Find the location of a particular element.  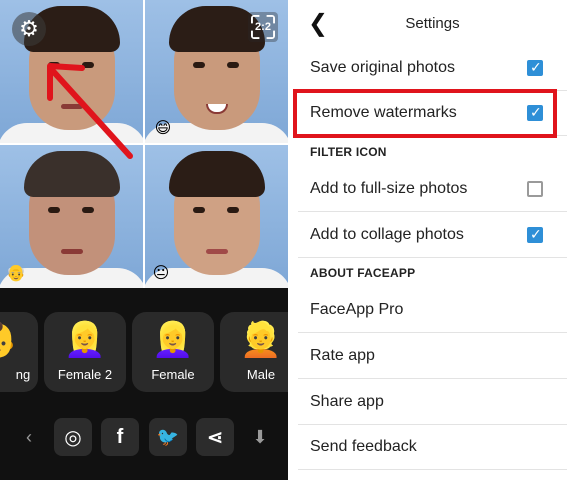

share-toolbar: ‹ ◎ f 🐦 ⋖ ⬇ is located at coordinates (144, 438).